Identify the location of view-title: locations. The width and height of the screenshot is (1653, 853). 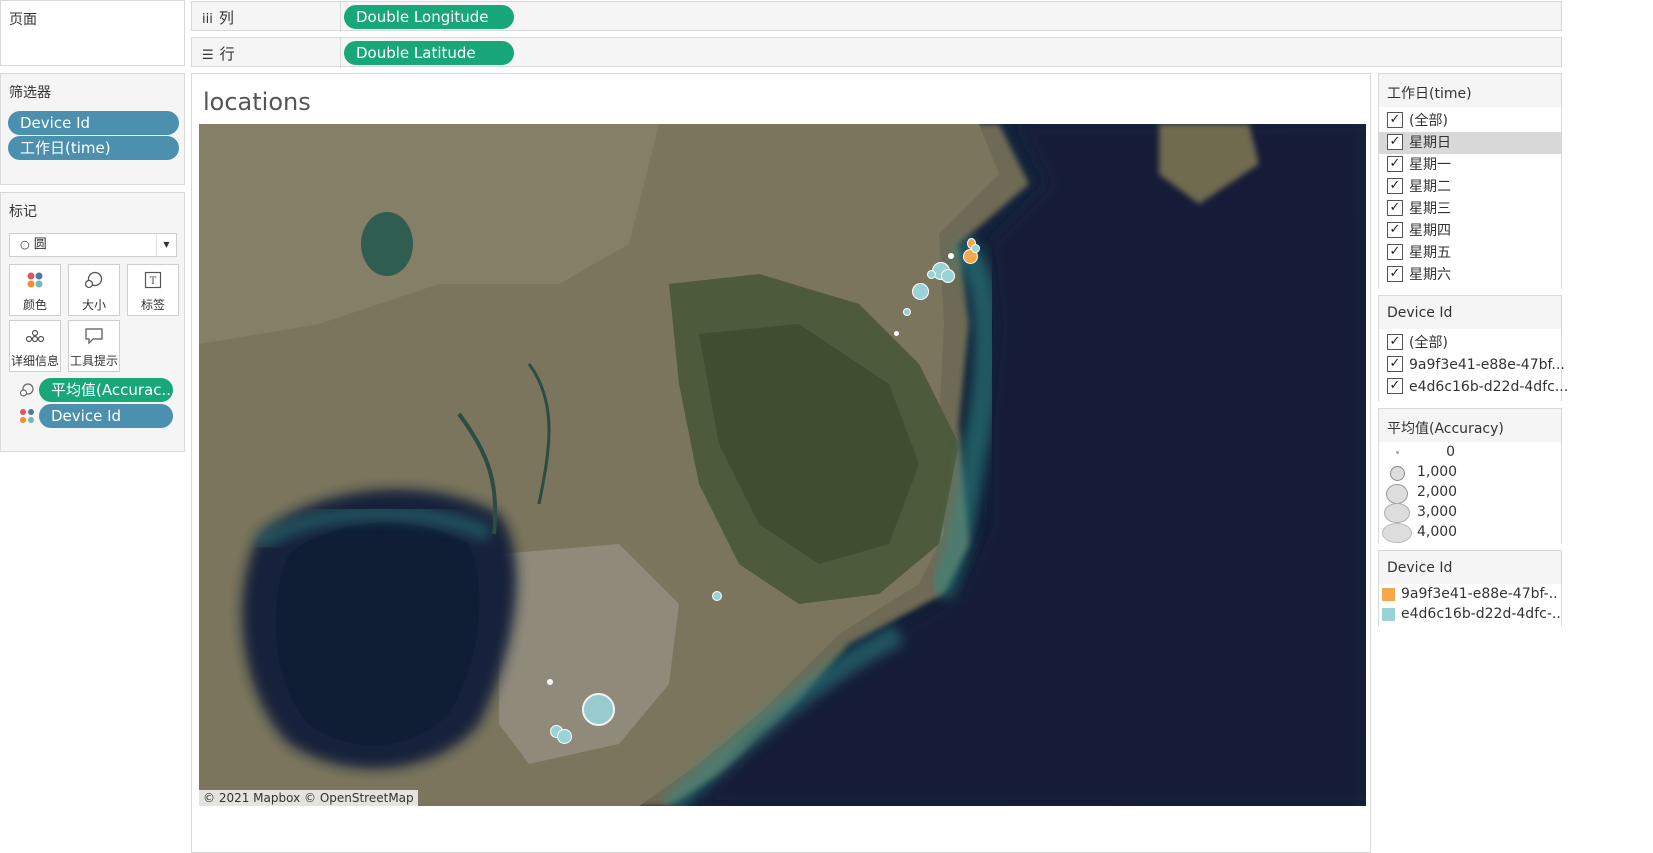
(257, 102).